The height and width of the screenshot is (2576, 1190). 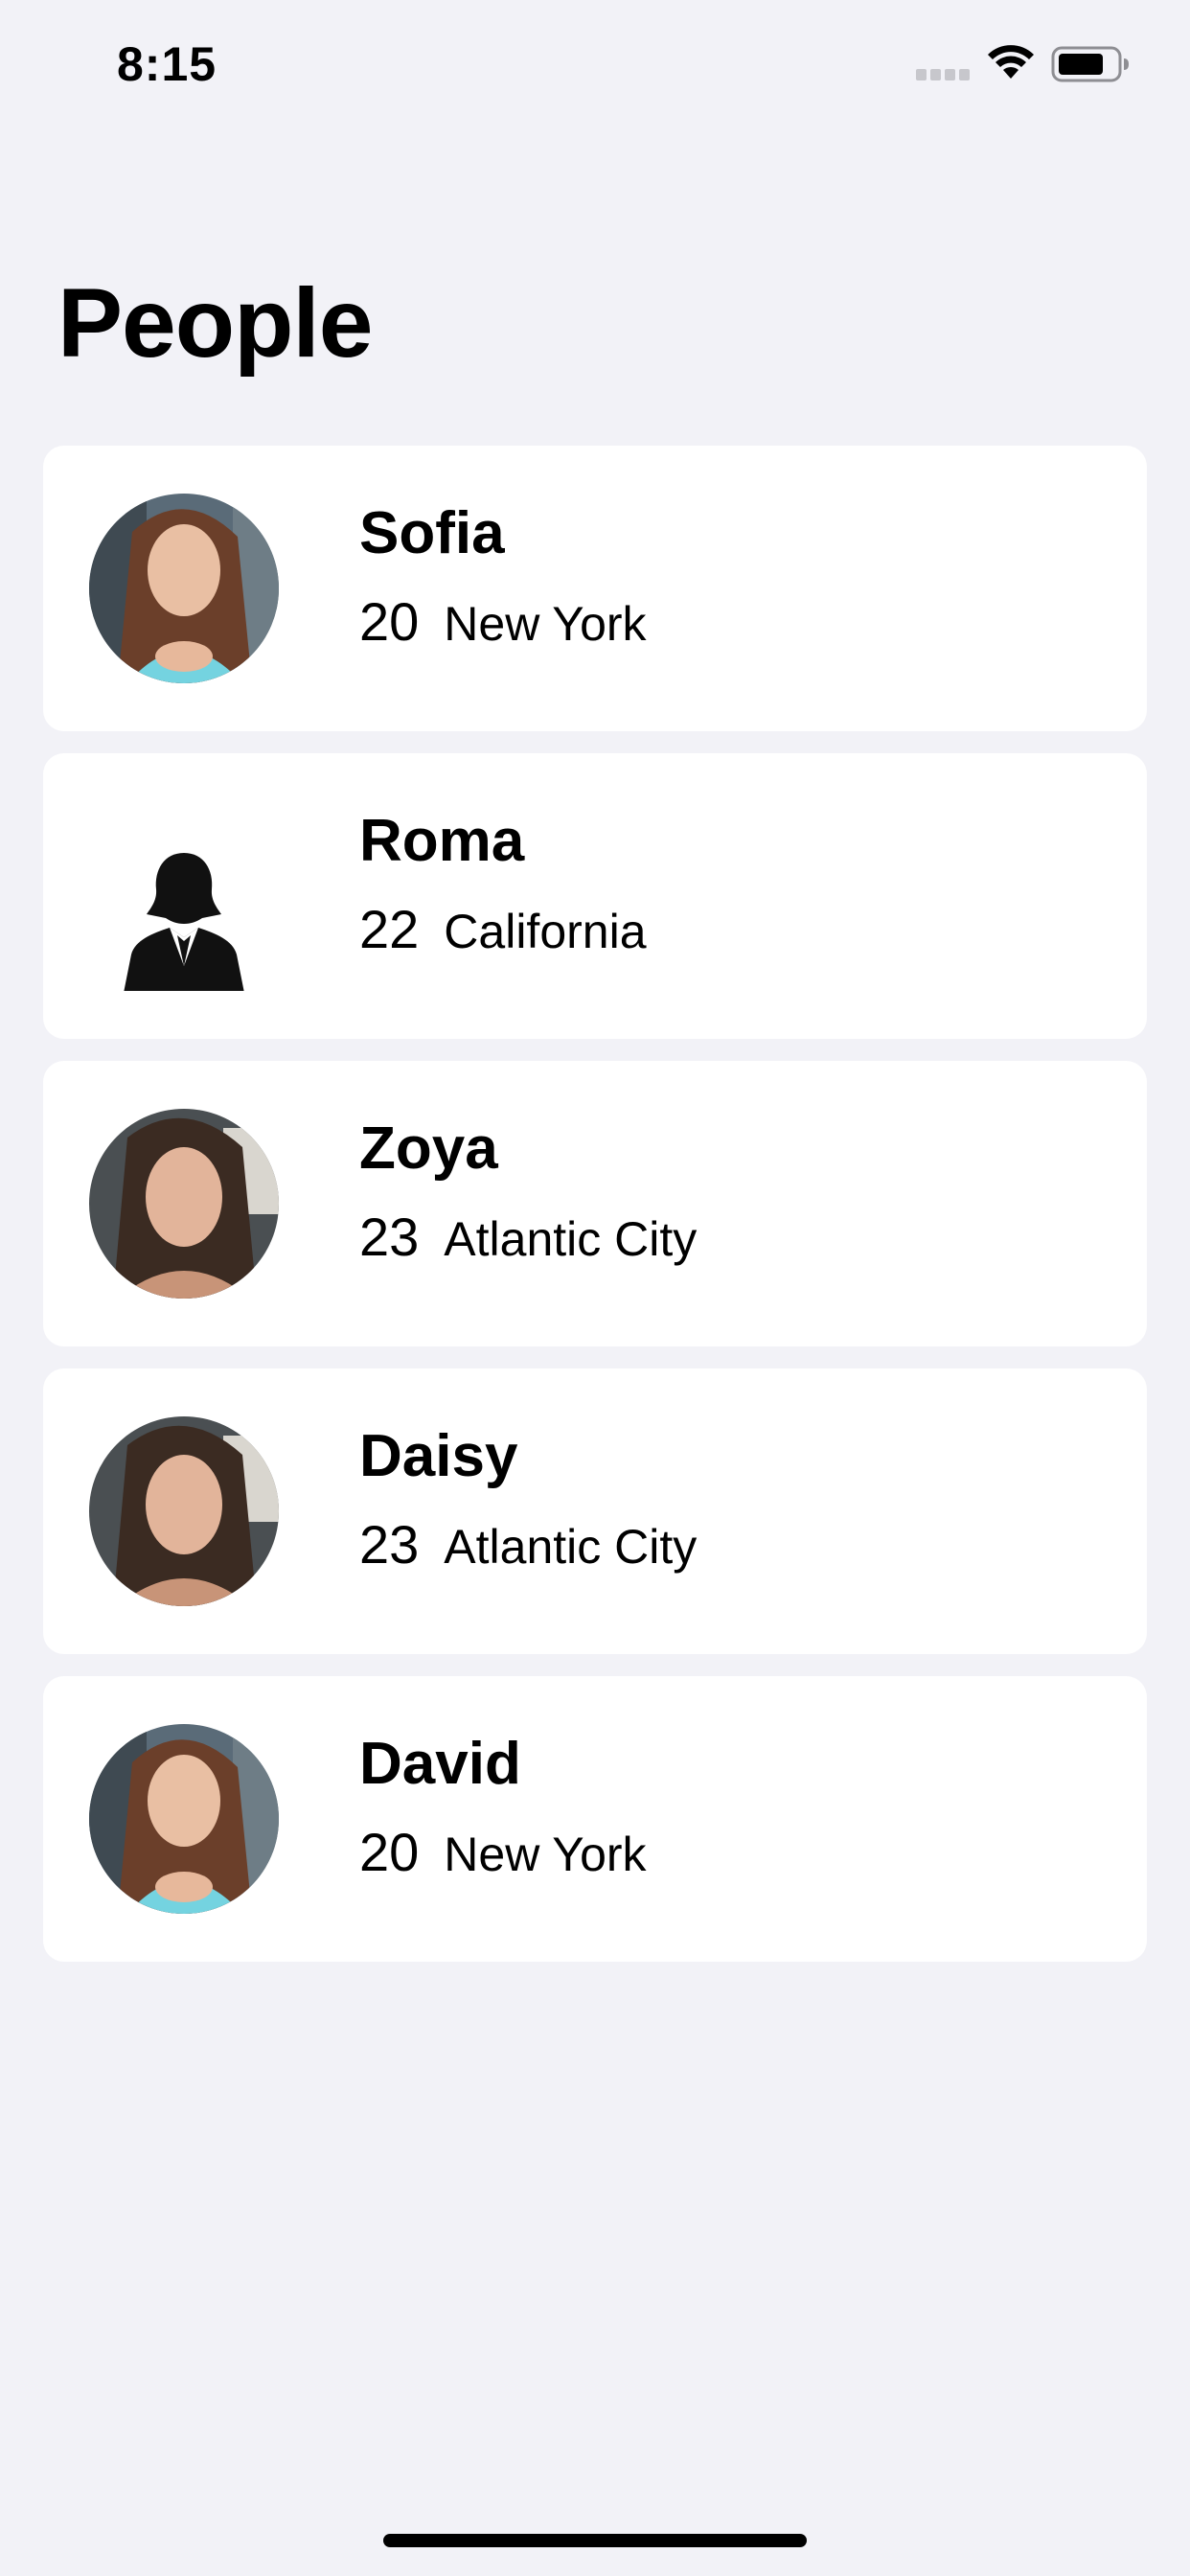 What do you see at coordinates (432, 533) in the screenshot?
I see `person-name: Sofia` at bounding box center [432, 533].